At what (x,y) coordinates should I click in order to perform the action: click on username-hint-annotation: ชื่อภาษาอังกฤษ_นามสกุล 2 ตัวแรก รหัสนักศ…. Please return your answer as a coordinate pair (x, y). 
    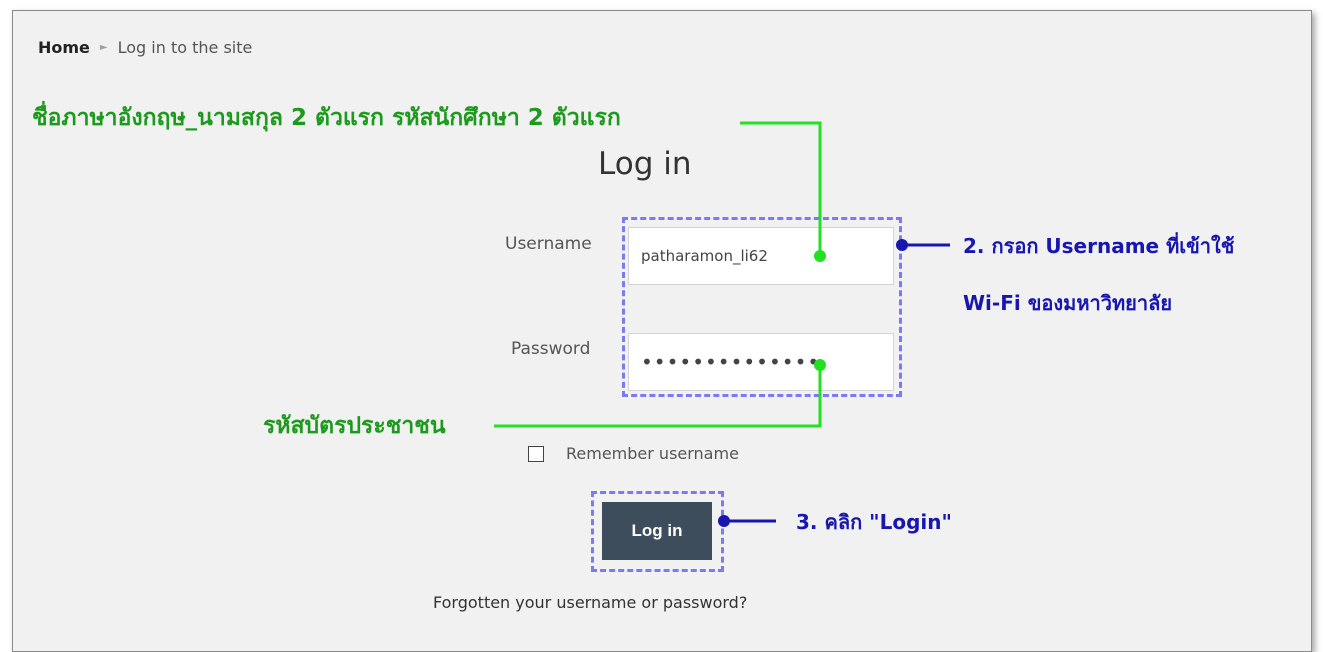
    Looking at the image, I should click on (326, 118).